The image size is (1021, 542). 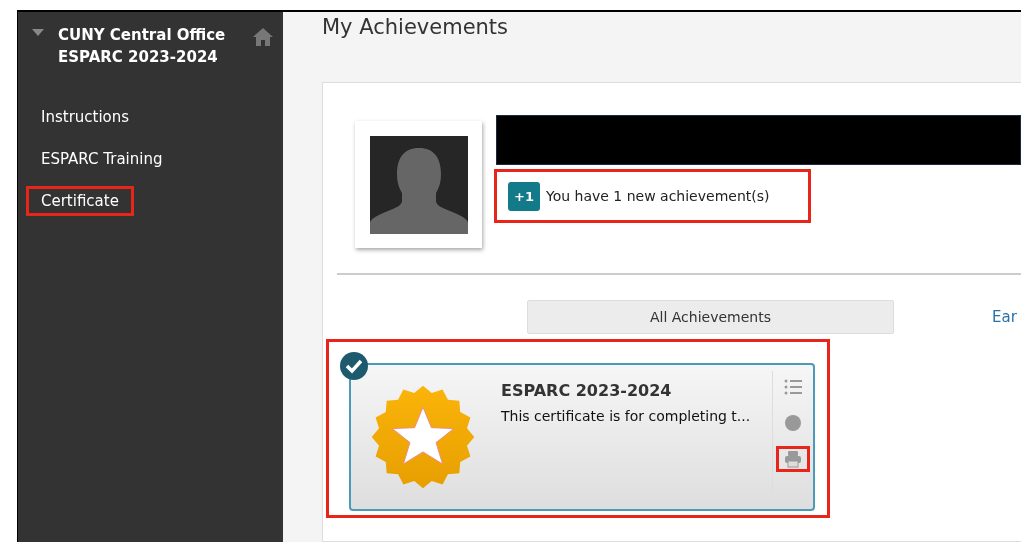 I want to click on filter-link: Ear, so click(x=1004, y=317).